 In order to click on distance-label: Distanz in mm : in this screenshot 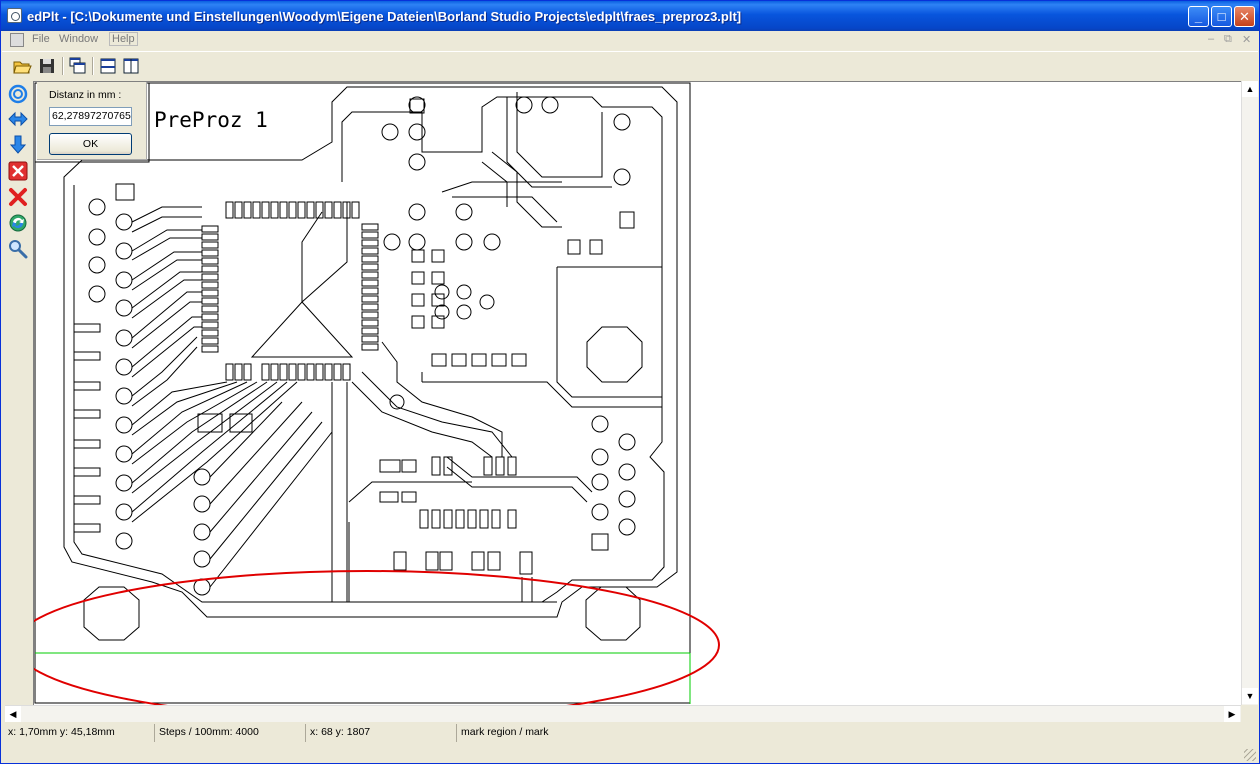, I will do `click(85, 95)`.